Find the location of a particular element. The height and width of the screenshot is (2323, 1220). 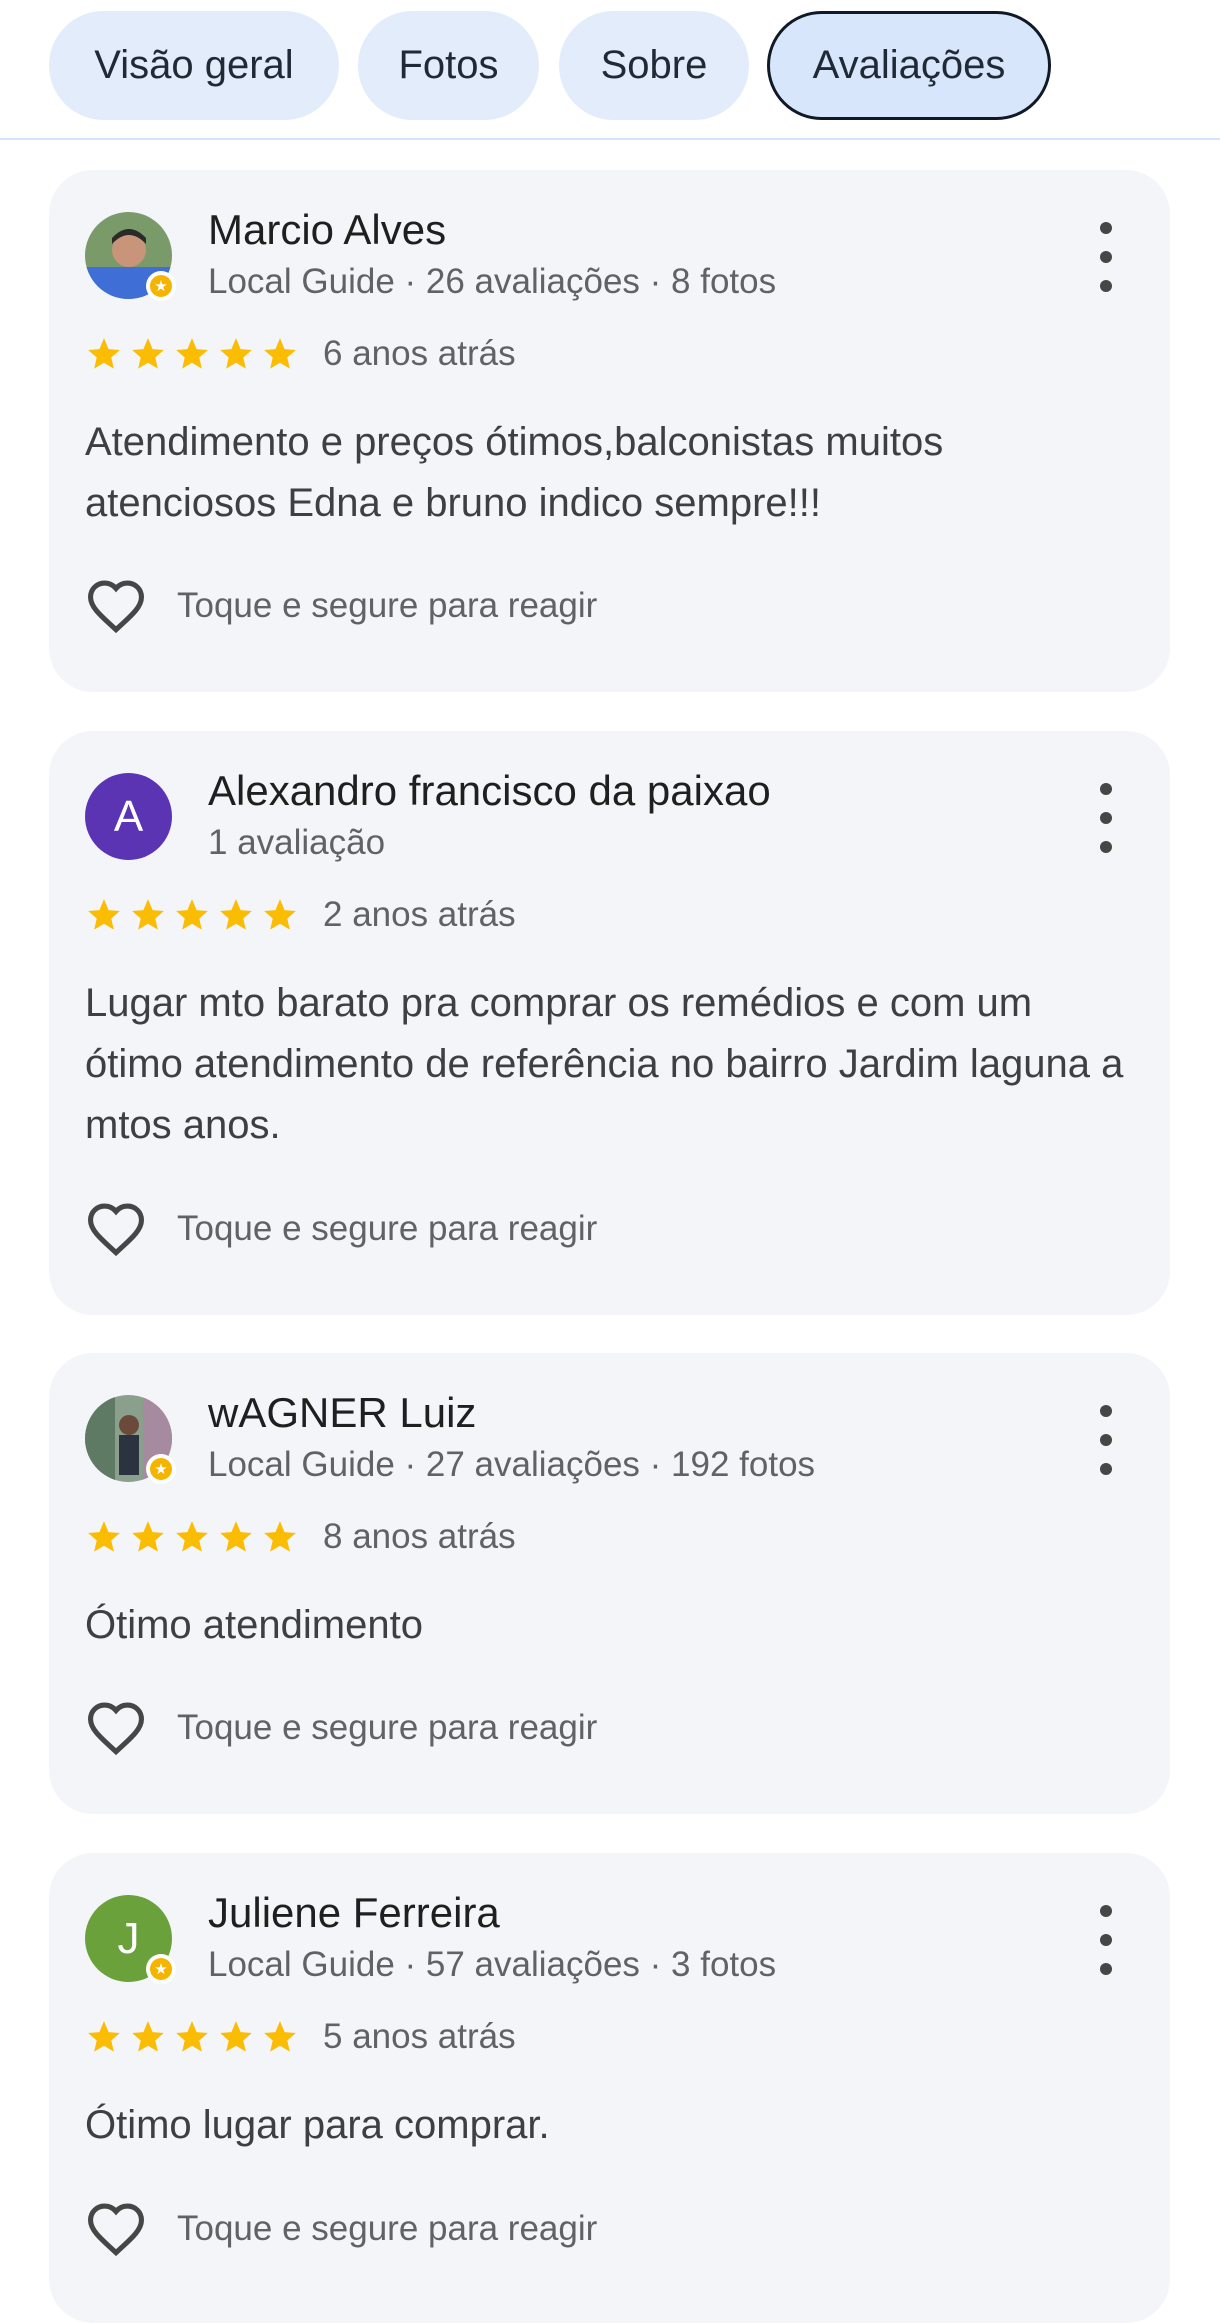

reviewer-name: Juliene Ferreira is located at coordinates (354, 1913).